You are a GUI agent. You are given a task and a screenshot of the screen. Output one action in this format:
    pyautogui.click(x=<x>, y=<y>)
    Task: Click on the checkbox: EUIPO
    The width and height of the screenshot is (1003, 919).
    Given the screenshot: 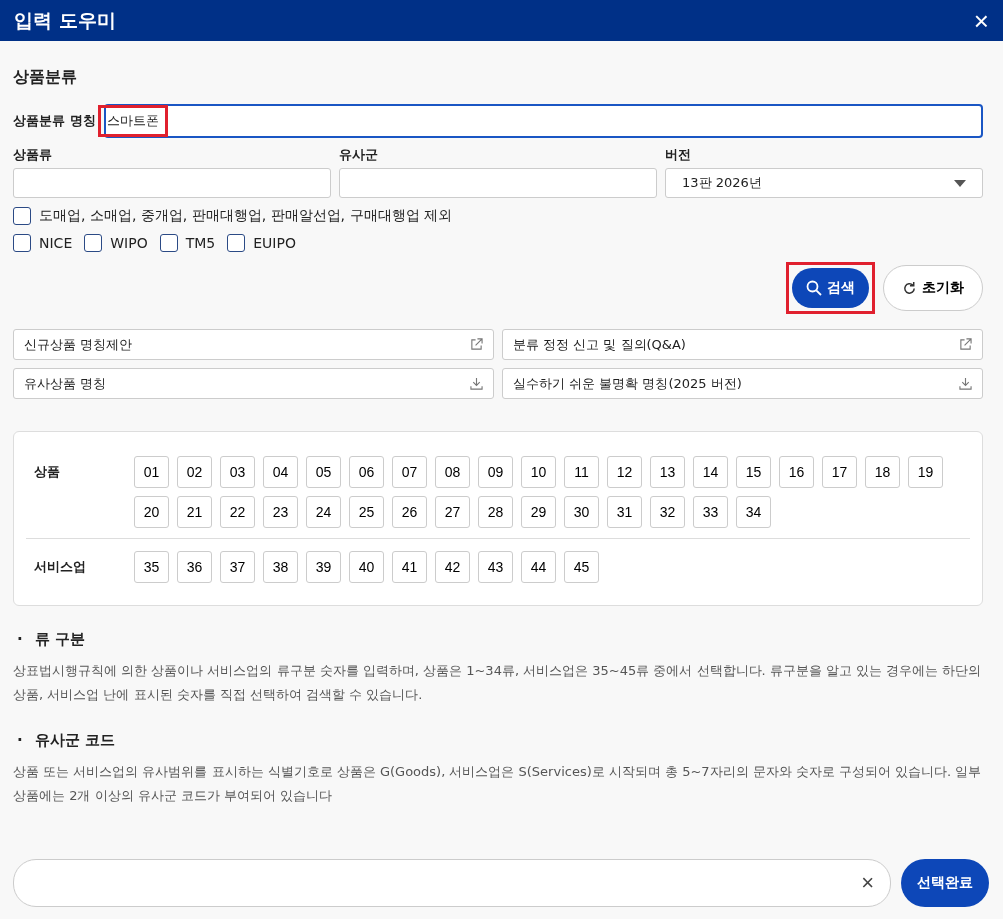 What is the action you would take?
    pyautogui.click(x=261, y=243)
    